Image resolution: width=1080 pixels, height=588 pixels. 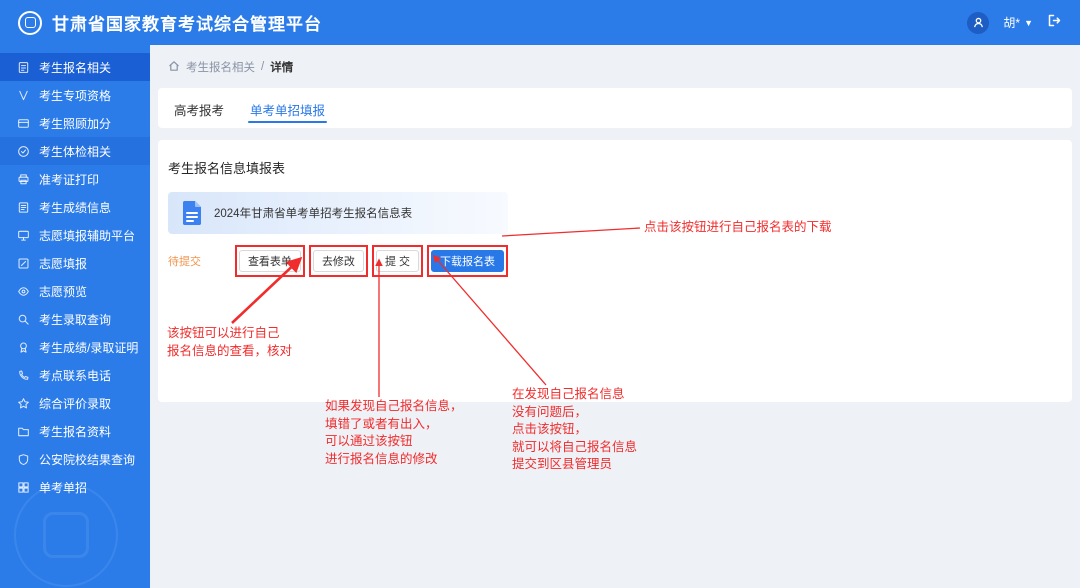 What do you see at coordinates (978, 22) in the screenshot?
I see `user-avatar-icon` at bounding box center [978, 22].